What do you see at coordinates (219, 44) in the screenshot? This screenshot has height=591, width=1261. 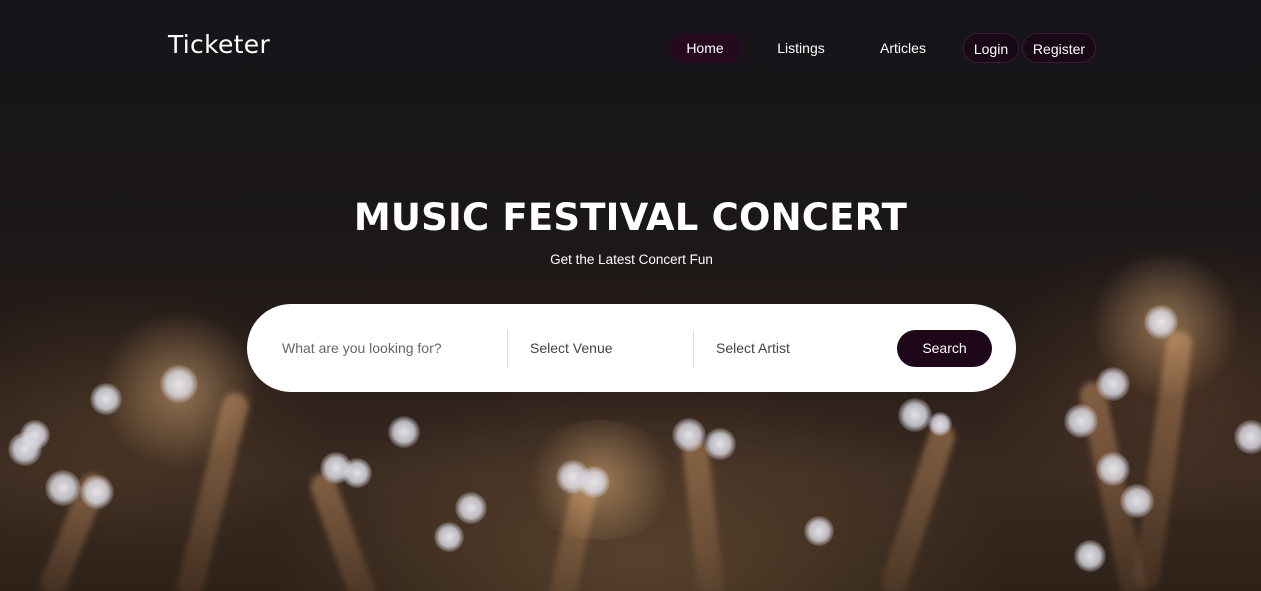 I see `brand-logo: Ticketer` at bounding box center [219, 44].